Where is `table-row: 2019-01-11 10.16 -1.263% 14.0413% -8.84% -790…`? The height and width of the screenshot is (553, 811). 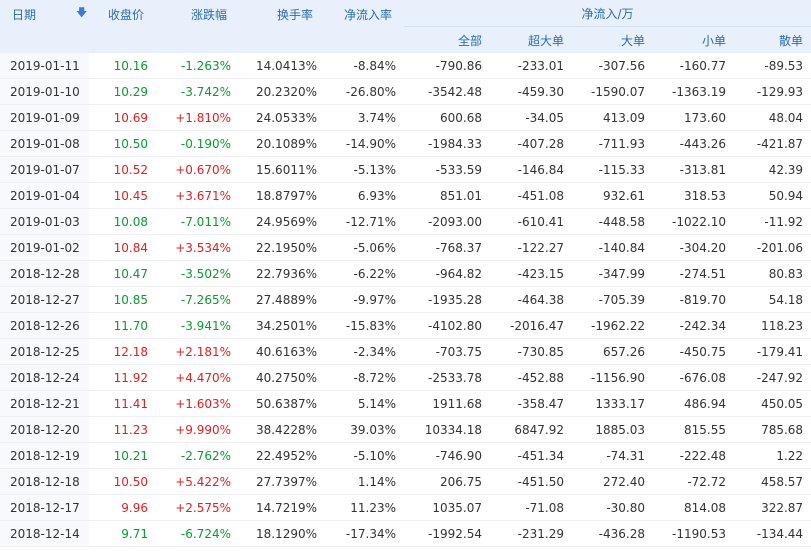 table-row: 2019-01-11 10.16 -1.263% 14.0413% -8.84% -790… is located at coordinates (405, 66).